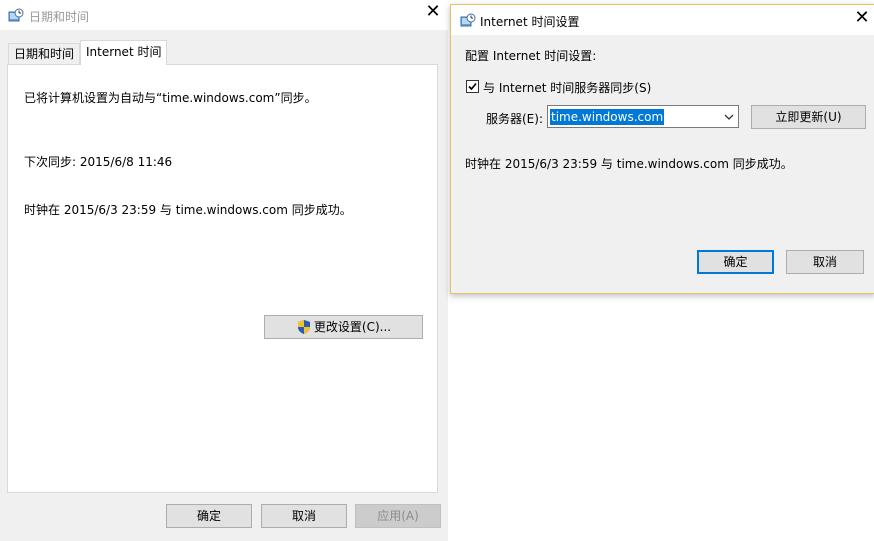 The image size is (874, 541). I want to click on next-sync-text: 下次同步: 2015/6/8 11:46, so click(98, 162).